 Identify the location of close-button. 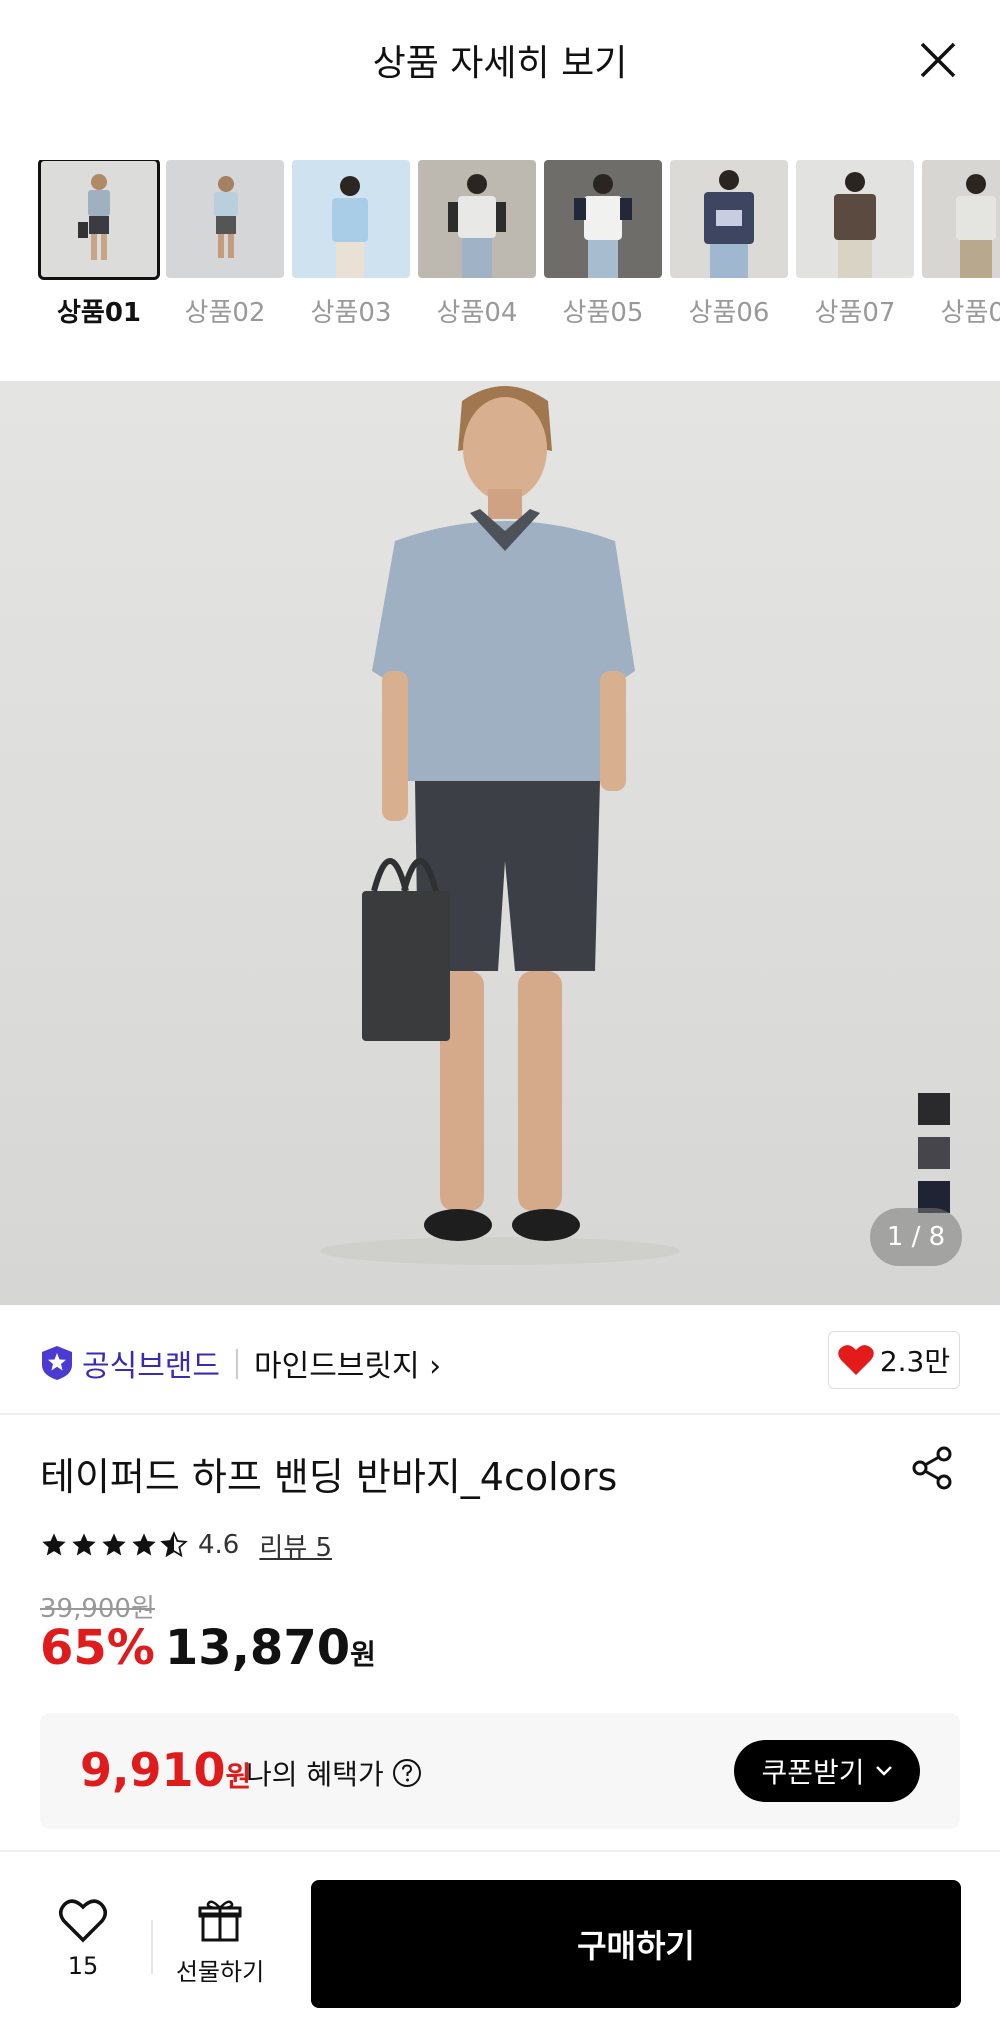
(938, 60).